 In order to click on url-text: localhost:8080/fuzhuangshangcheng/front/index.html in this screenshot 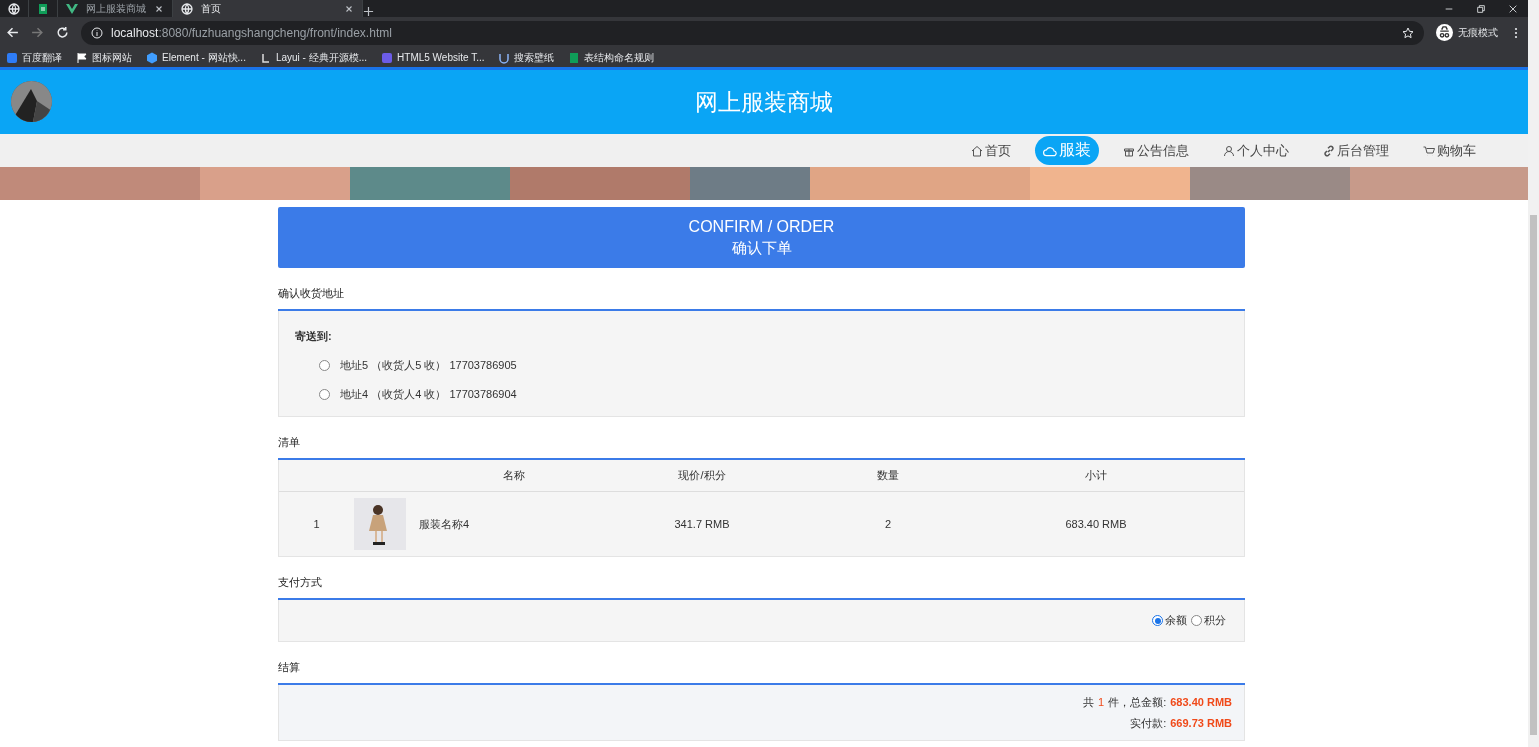, I will do `click(251, 32)`.